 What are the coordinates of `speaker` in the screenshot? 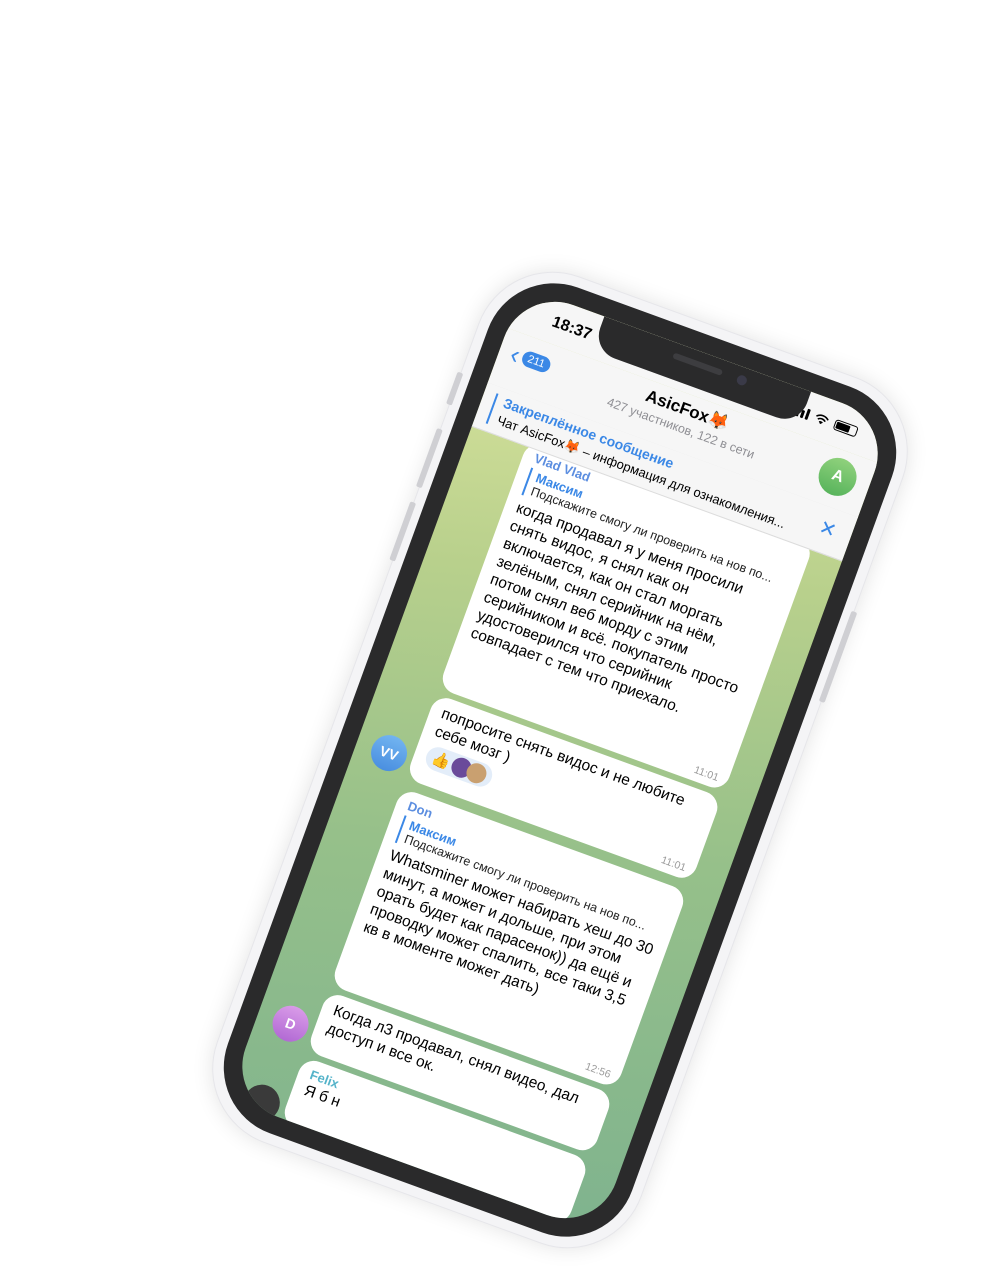 It's located at (698, 364).